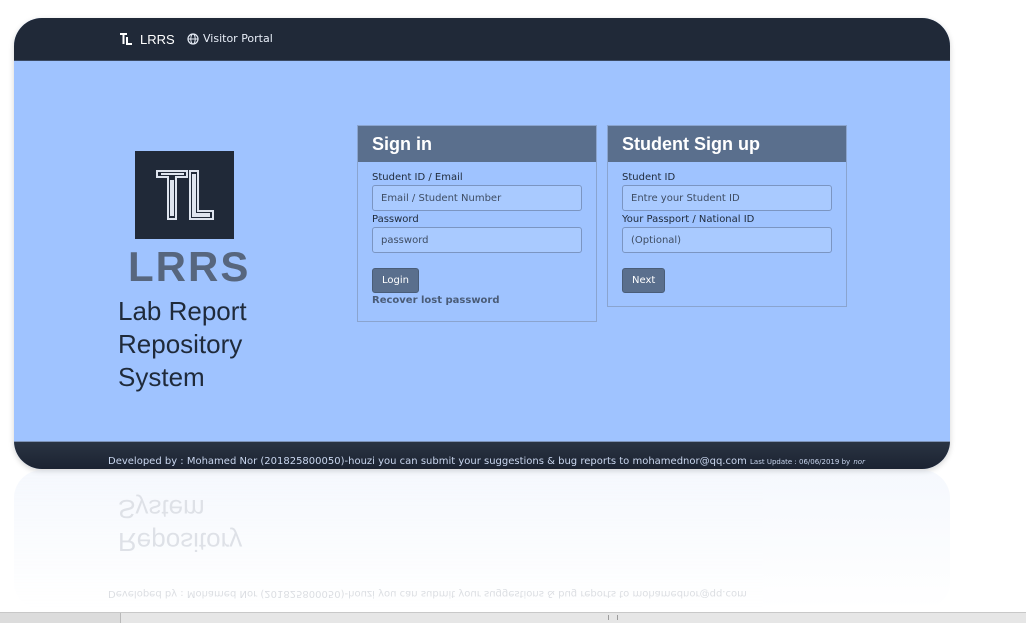 Image resolution: width=1026 pixels, height=623 pixels. What do you see at coordinates (180, 542) in the screenshot?
I see `reflection-line: Repository` at bounding box center [180, 542].